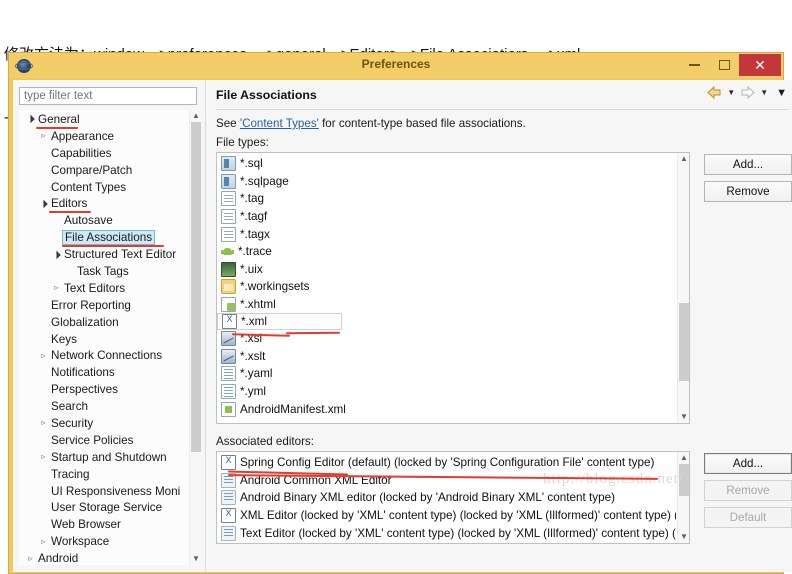 Image resolution: width=792 pixels, height=574 pixels. I want to click on sidebar-item-task-tags: Task Tags, so click(104, 271).